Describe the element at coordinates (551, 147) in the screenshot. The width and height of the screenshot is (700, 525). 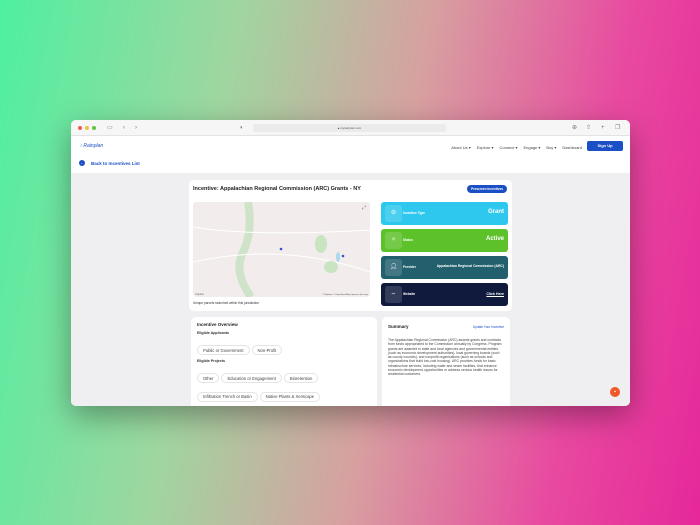
I see `menu-buy: Buy ▾` at that location.